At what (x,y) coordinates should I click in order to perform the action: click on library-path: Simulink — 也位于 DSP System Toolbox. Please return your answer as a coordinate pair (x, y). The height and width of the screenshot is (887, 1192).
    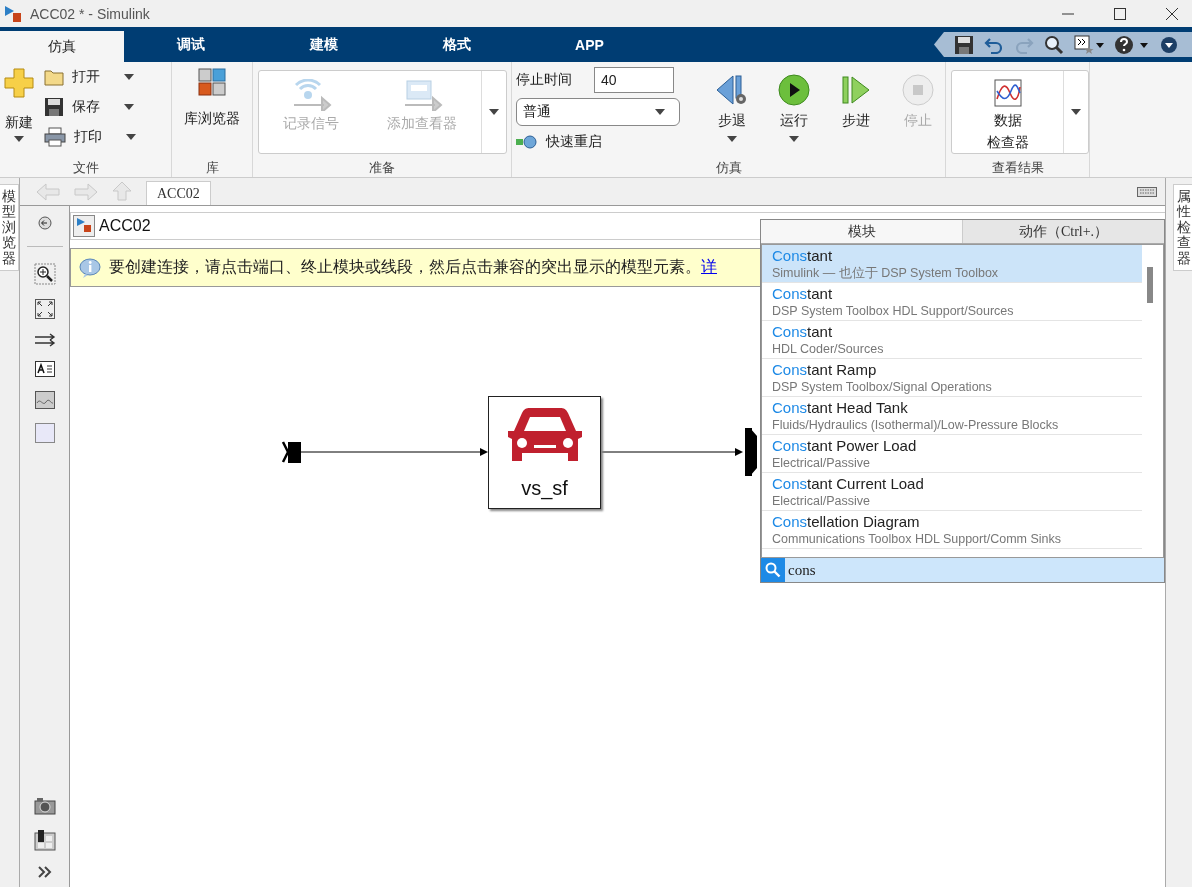
    Looking at the image, I should click on (886, 272).